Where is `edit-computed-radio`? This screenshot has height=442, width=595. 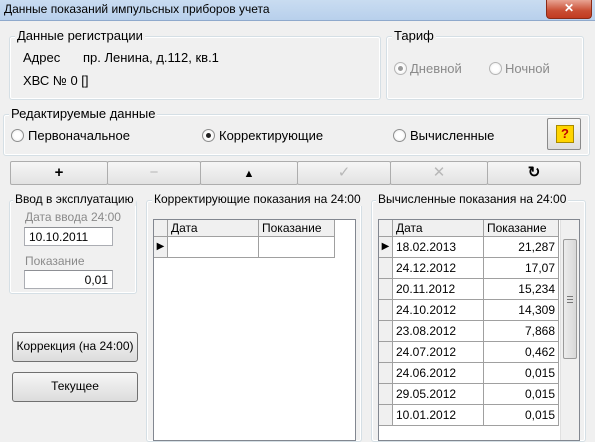 edit-computed-radio is located at coordinates (399, 135).